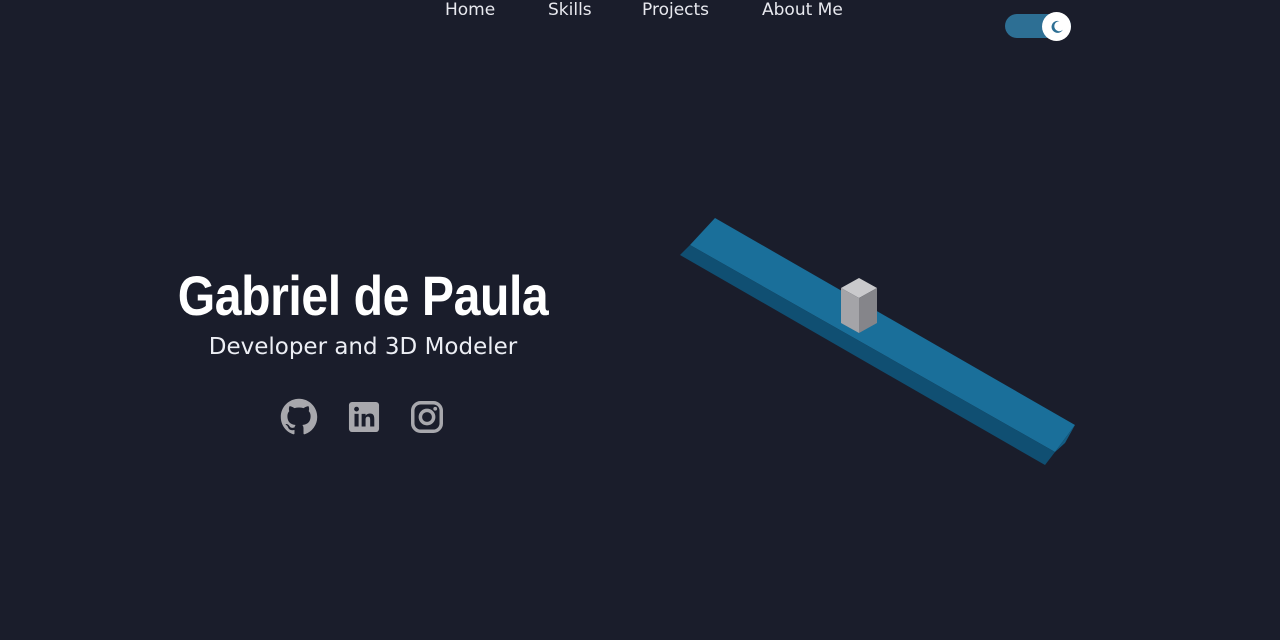 The image size is (1280, 640). What do you see at coordinates (675, 10) in the screenshot?
I see `nav-link-projects: Projects` at bounding box center [675, 10].